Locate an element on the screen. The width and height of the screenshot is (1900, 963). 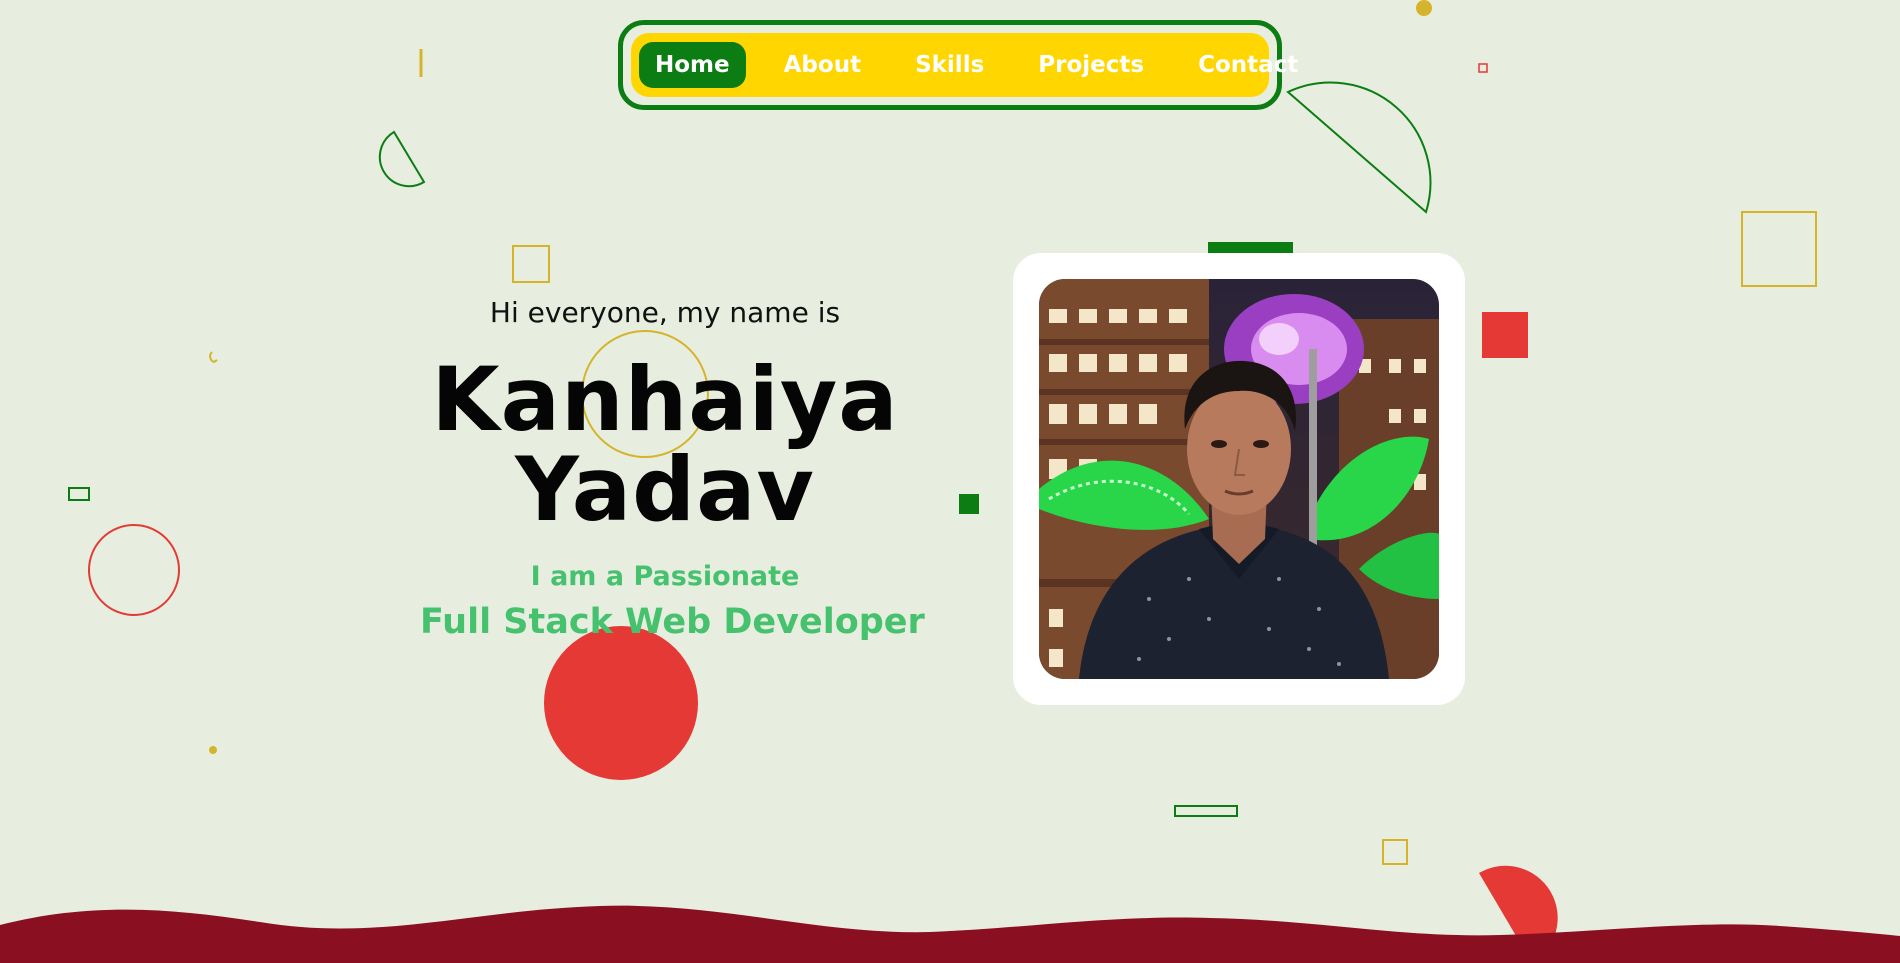
green-semicircle-icon is located at coordinates (1359, 147).